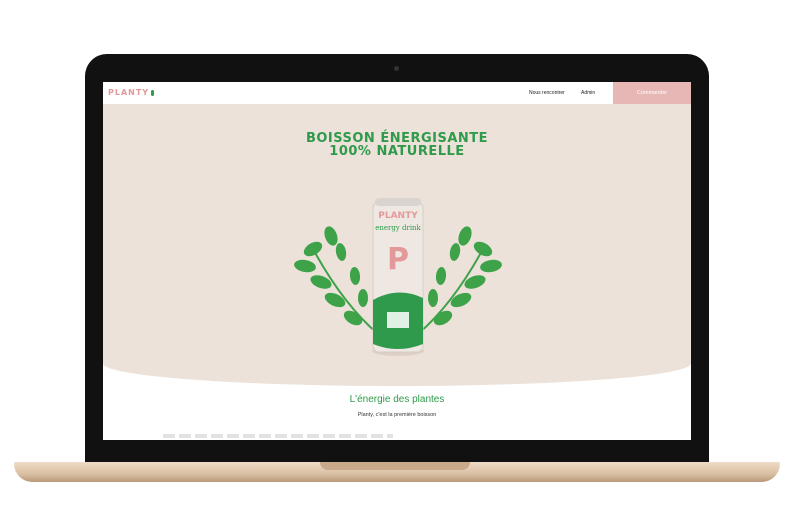  What do you see at coordinates (397, 93) in the screenshot?
I see `top-navbar: PLANTY Nous rencontrer Admin Commander` at bounding box center [397, 93].